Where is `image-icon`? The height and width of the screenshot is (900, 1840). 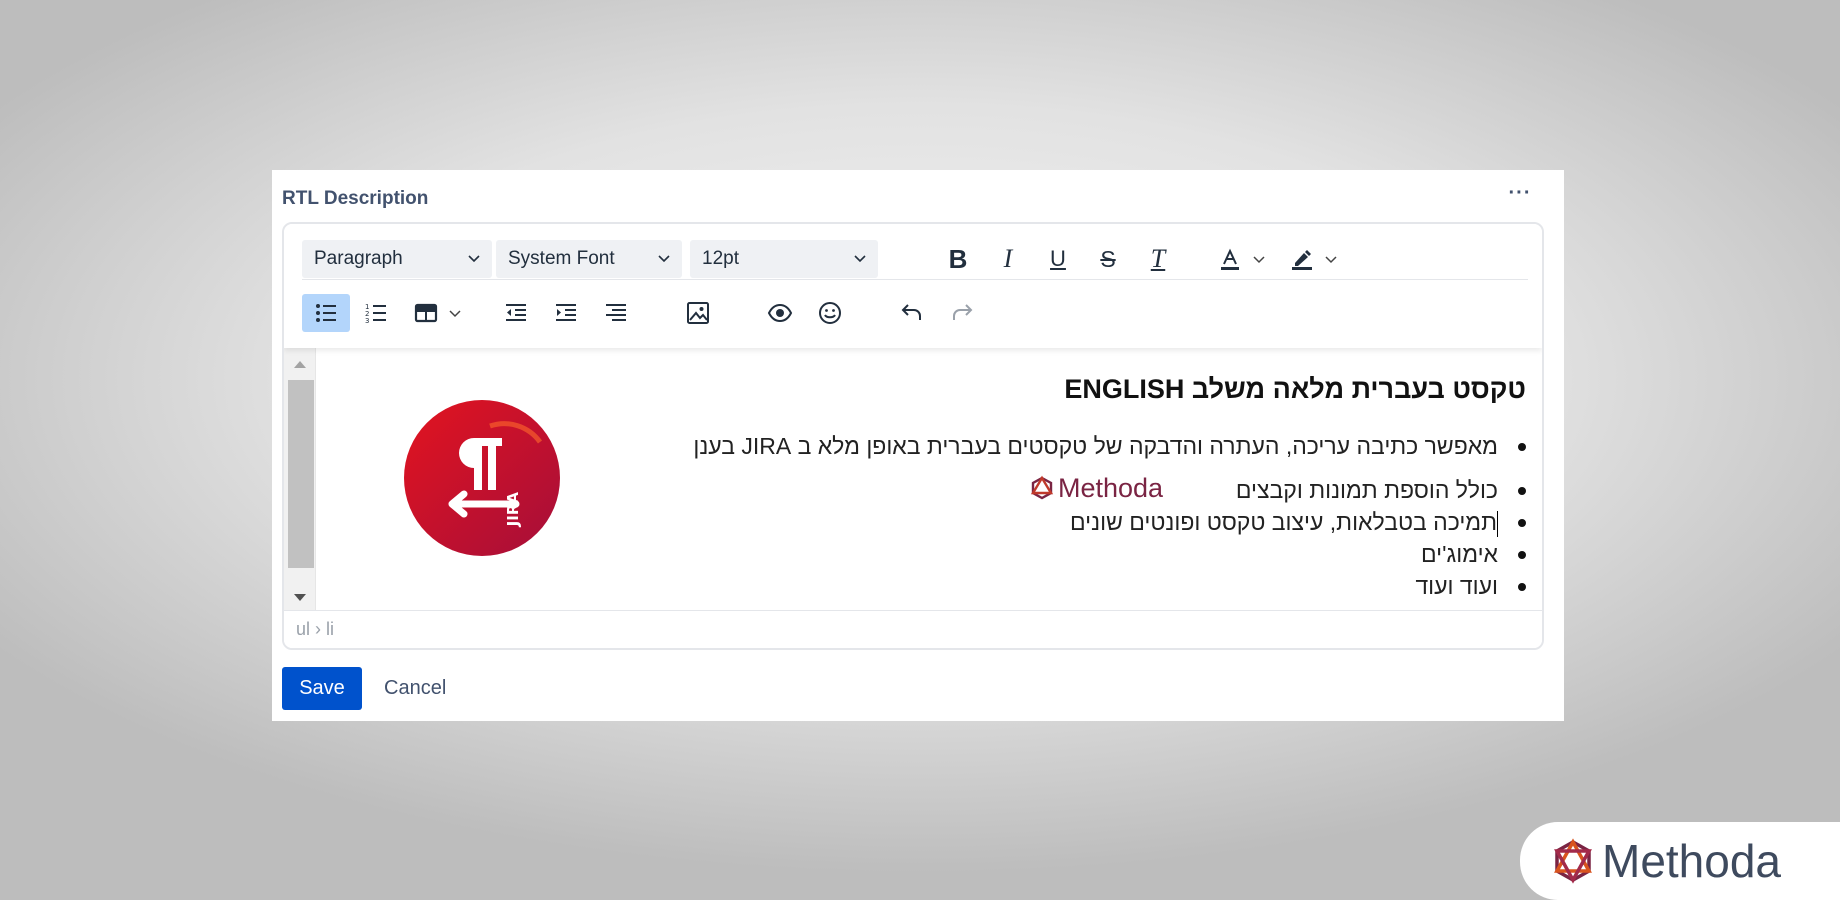
image-icon is located at coordinates (698, 313).